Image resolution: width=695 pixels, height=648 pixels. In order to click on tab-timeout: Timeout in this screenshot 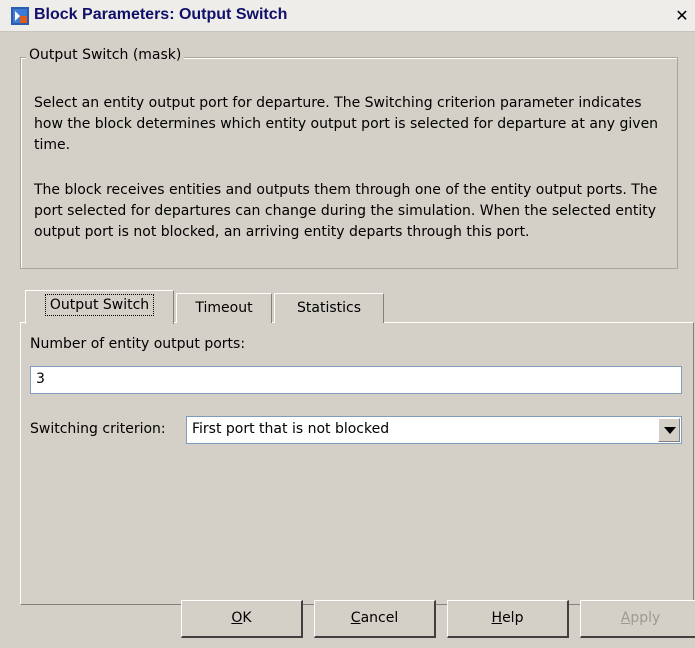, I will do `click(224, 308)`.